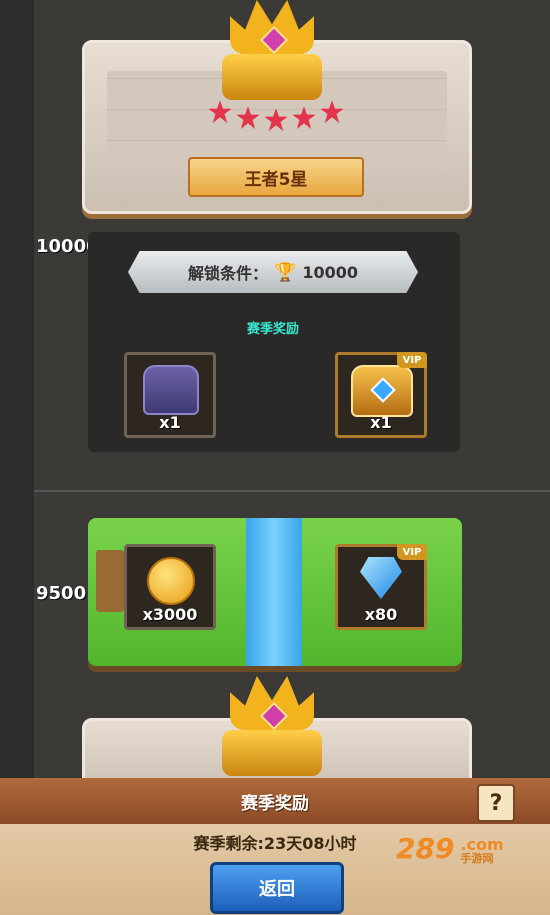  I want to click on crown-base, so click(272, 753).